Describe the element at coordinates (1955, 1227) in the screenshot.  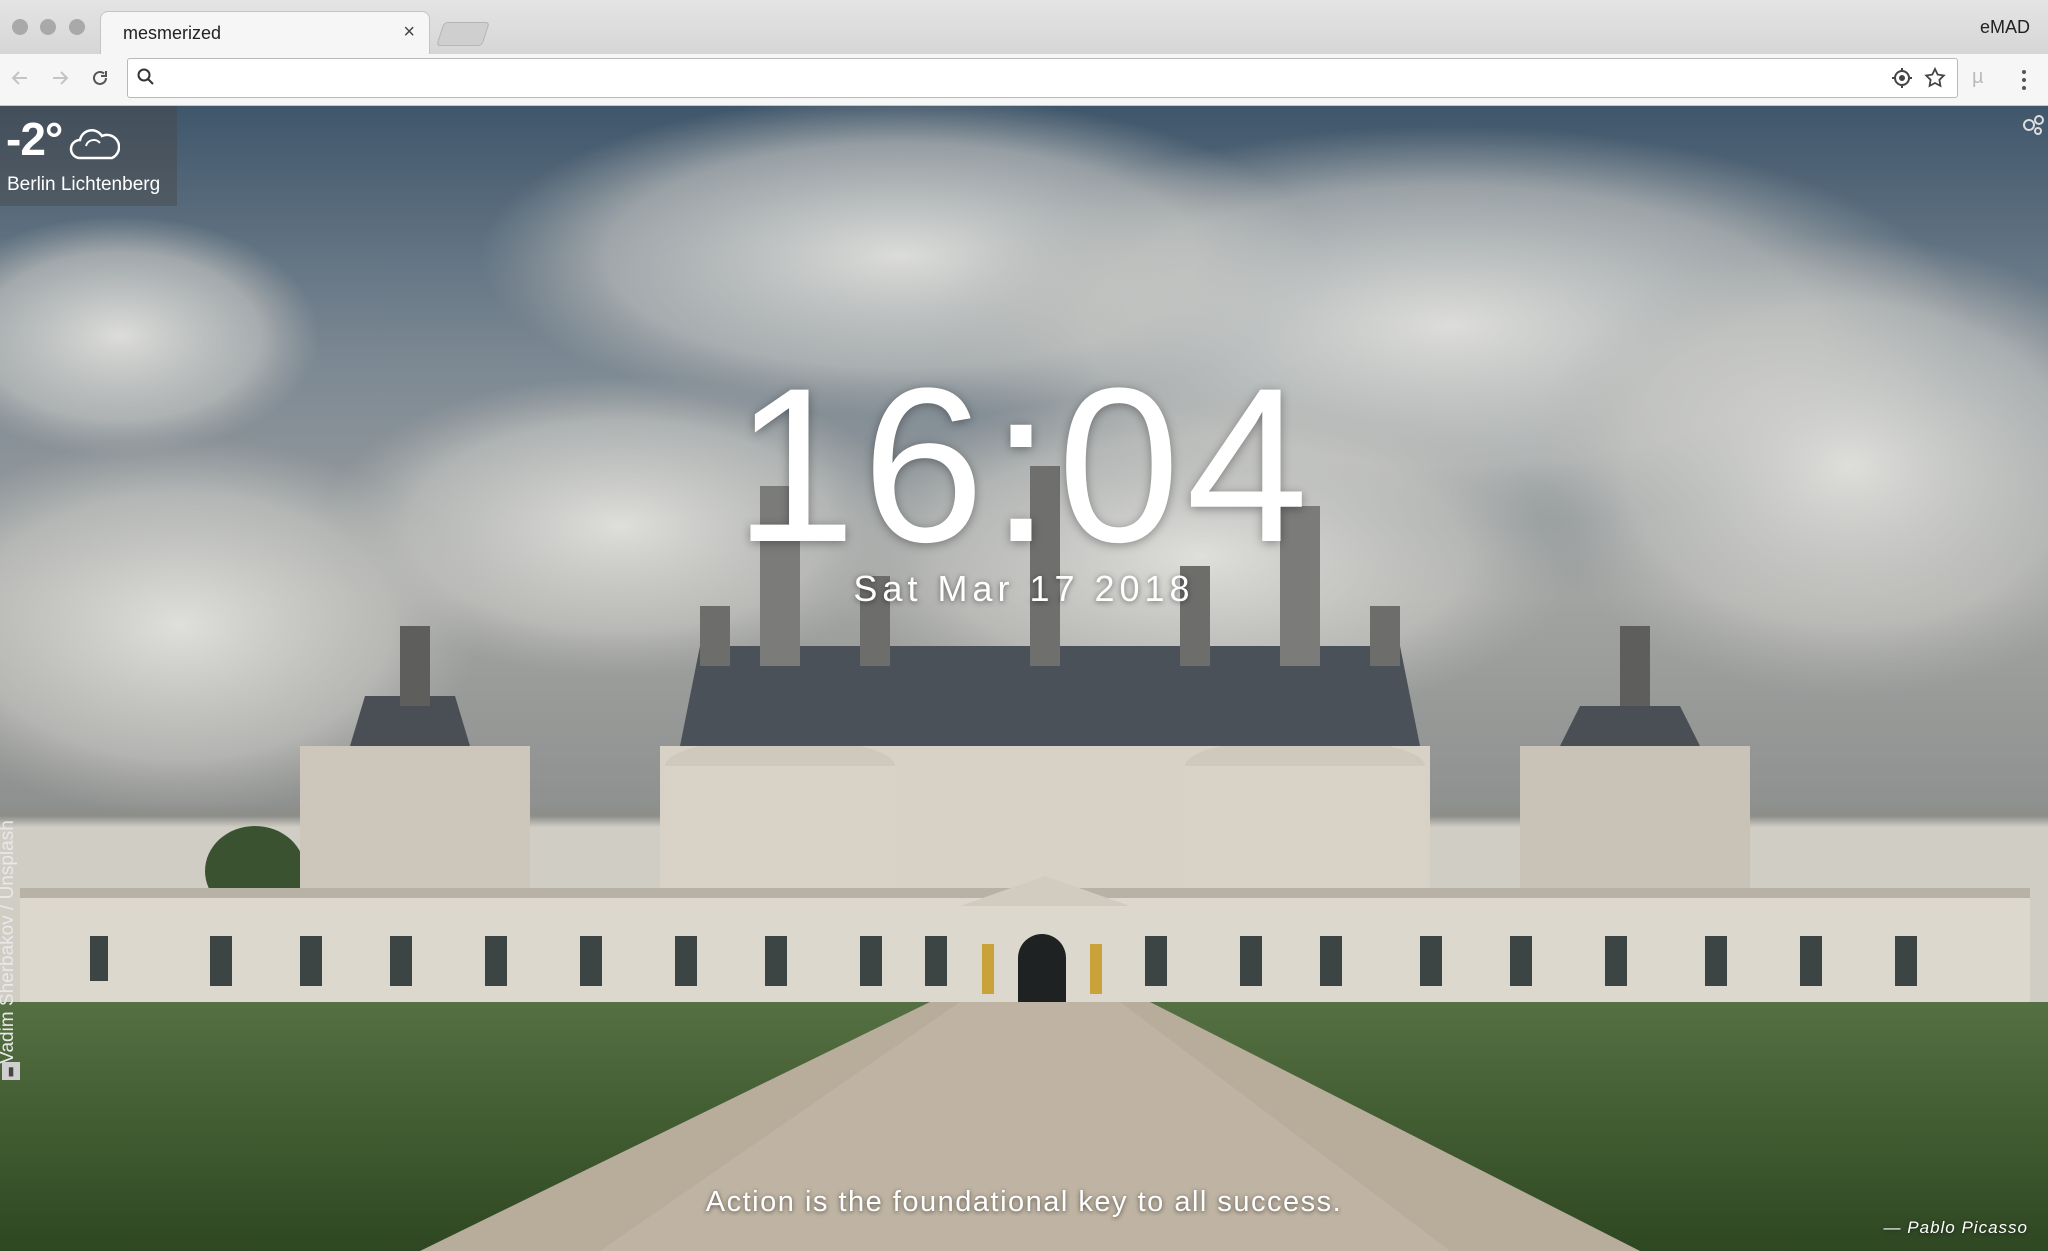
I see `quote-author: — Pablo Picasso` at that location.